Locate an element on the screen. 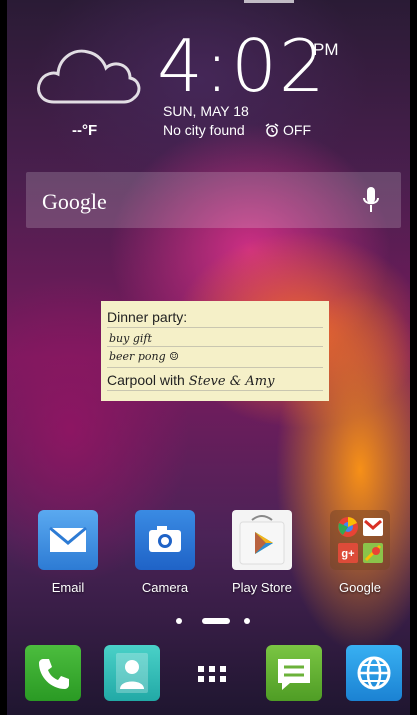 Image resolution: width=417 pixels, height=715 pixels. page-indicator is located at coordinates (212, 621).